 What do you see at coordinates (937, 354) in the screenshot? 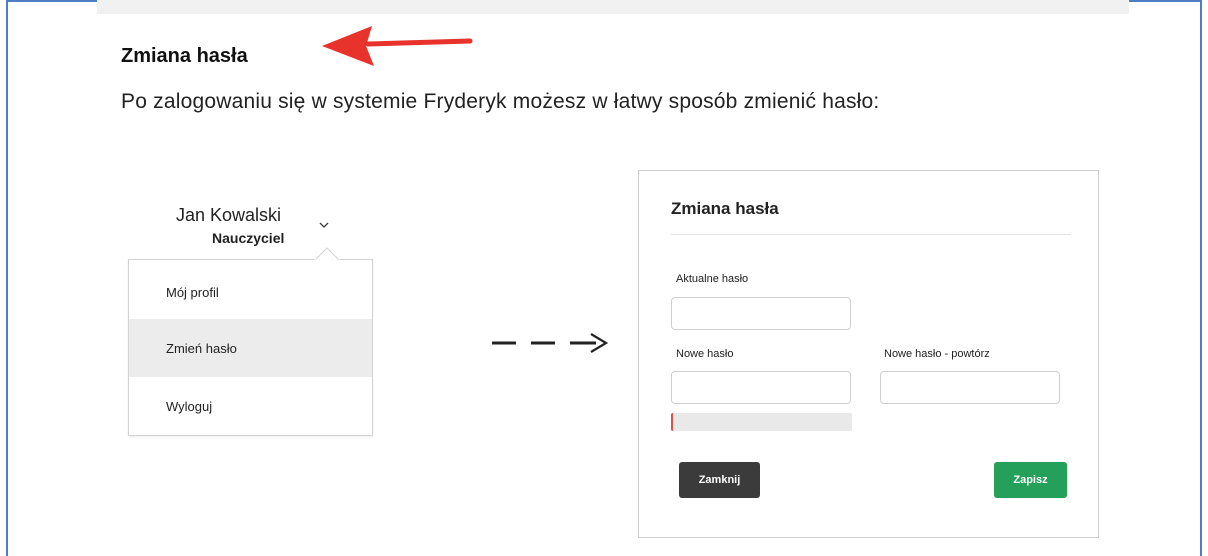
I see `repeat-password-label: Nowe hasło - powtórz` at bounding box center [937, 354].